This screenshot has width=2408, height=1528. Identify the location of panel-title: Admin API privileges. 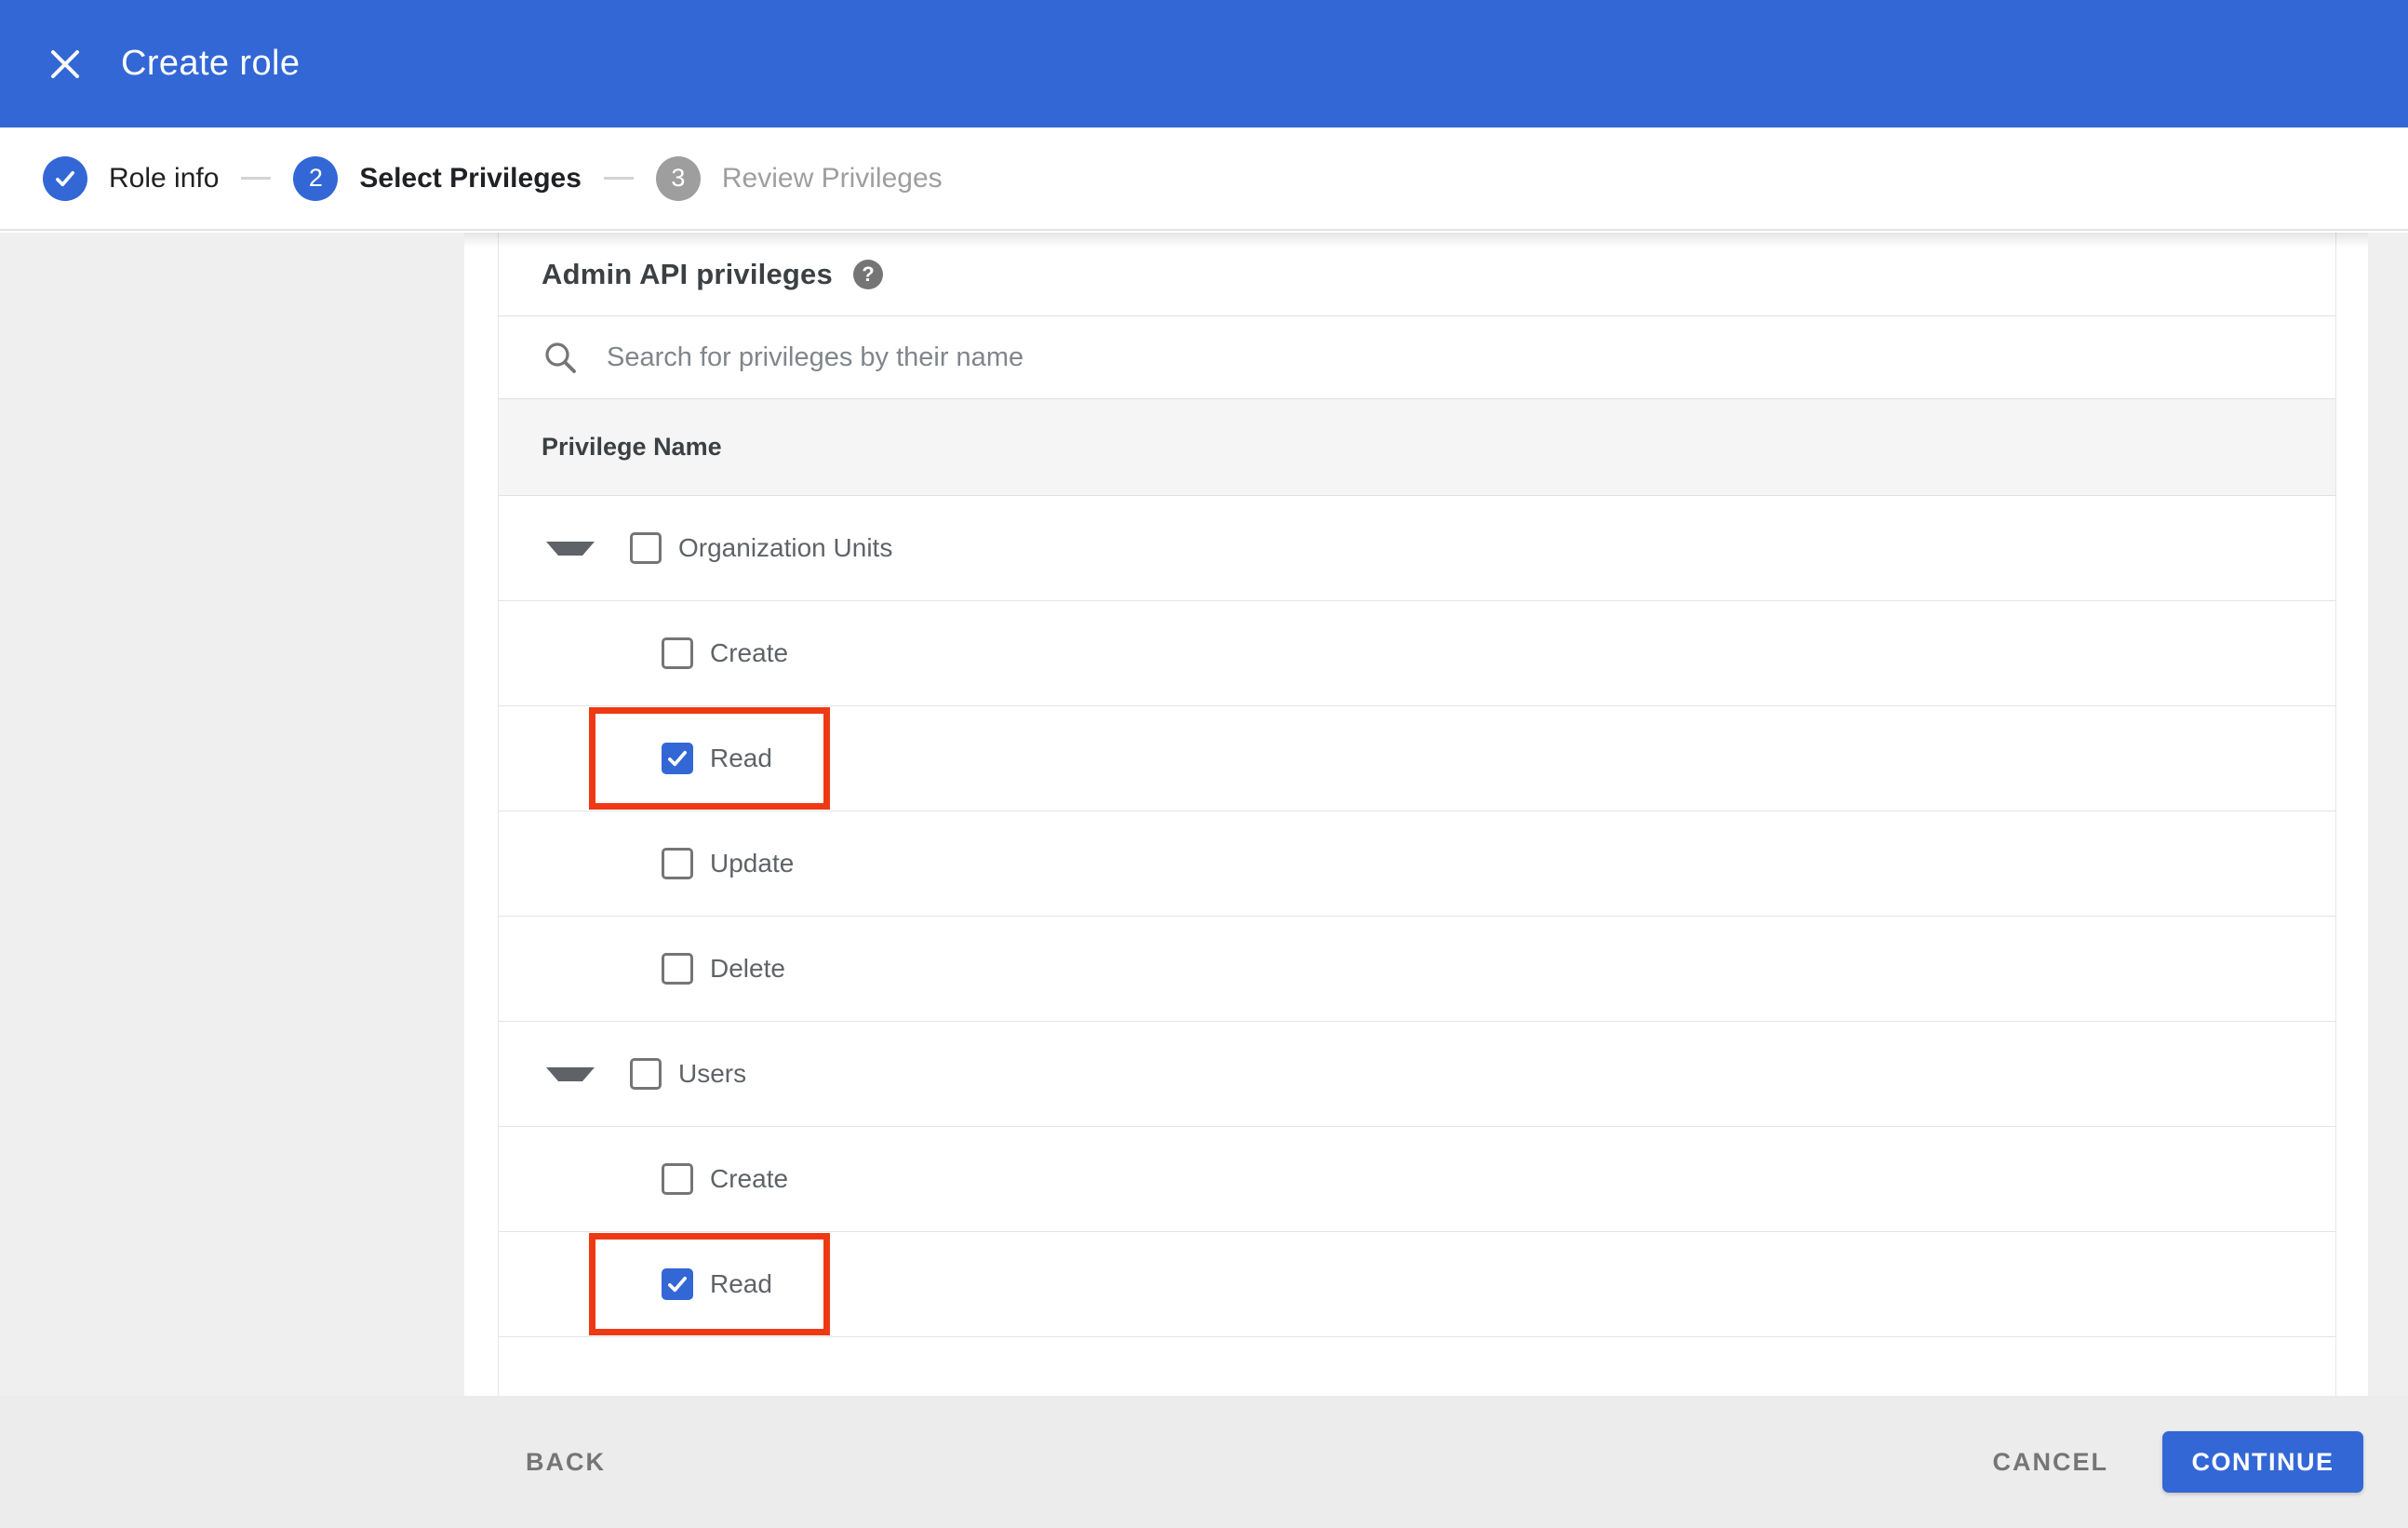
(688, 273).